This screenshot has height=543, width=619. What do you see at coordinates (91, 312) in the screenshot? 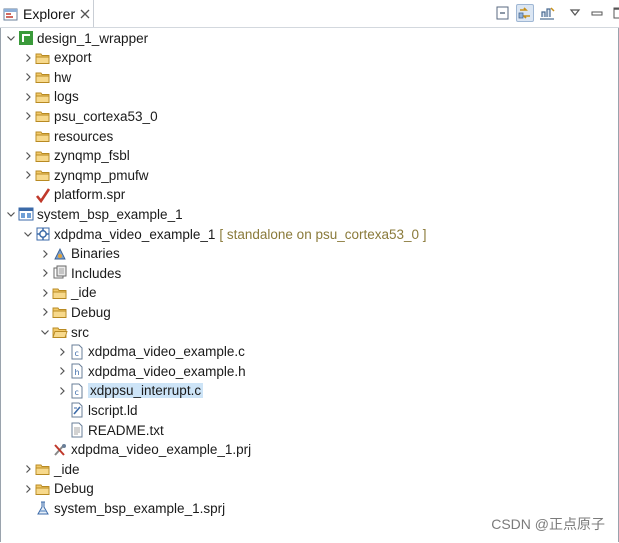
I see `tree-item-label: Debug` at bounding box center [91, 312].